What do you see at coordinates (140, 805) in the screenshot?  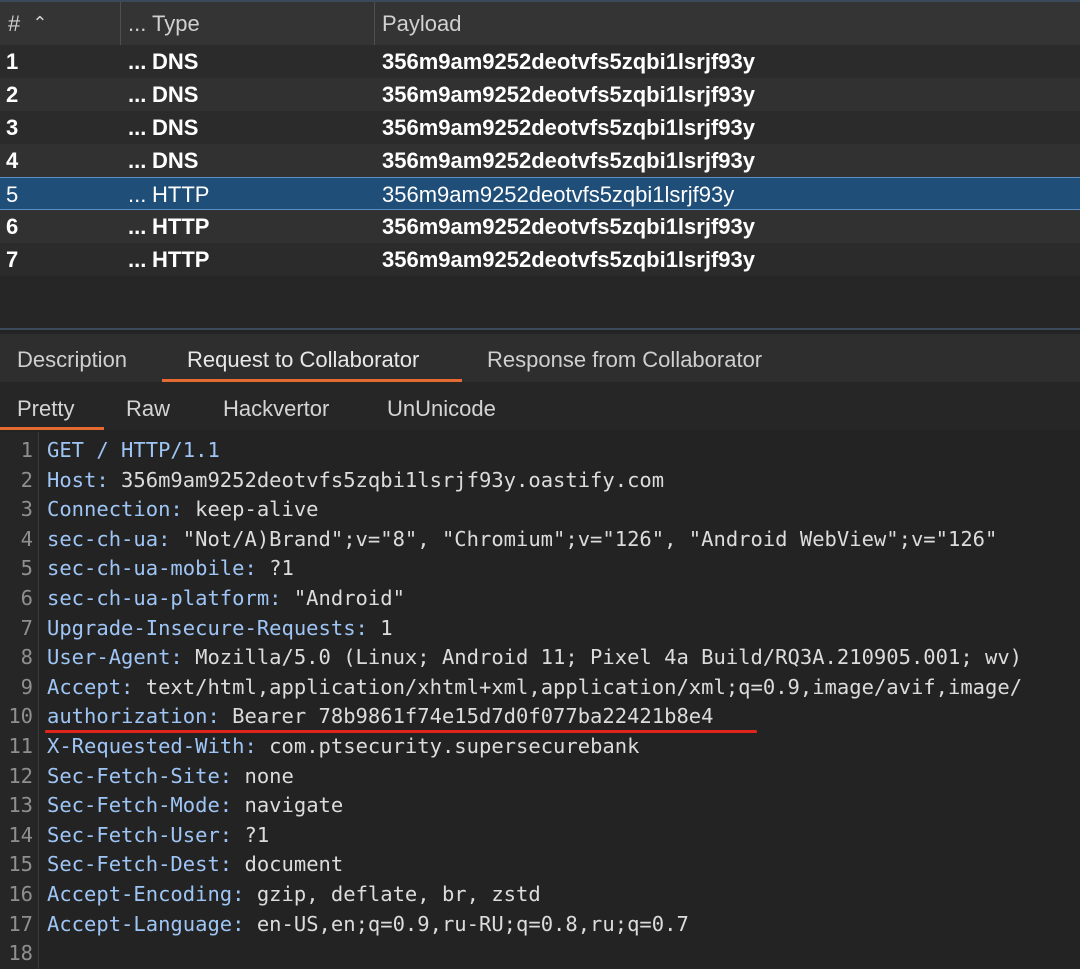 I see `header-name: Sec-Fetch-Mode:` at bounding box center [140, 805].